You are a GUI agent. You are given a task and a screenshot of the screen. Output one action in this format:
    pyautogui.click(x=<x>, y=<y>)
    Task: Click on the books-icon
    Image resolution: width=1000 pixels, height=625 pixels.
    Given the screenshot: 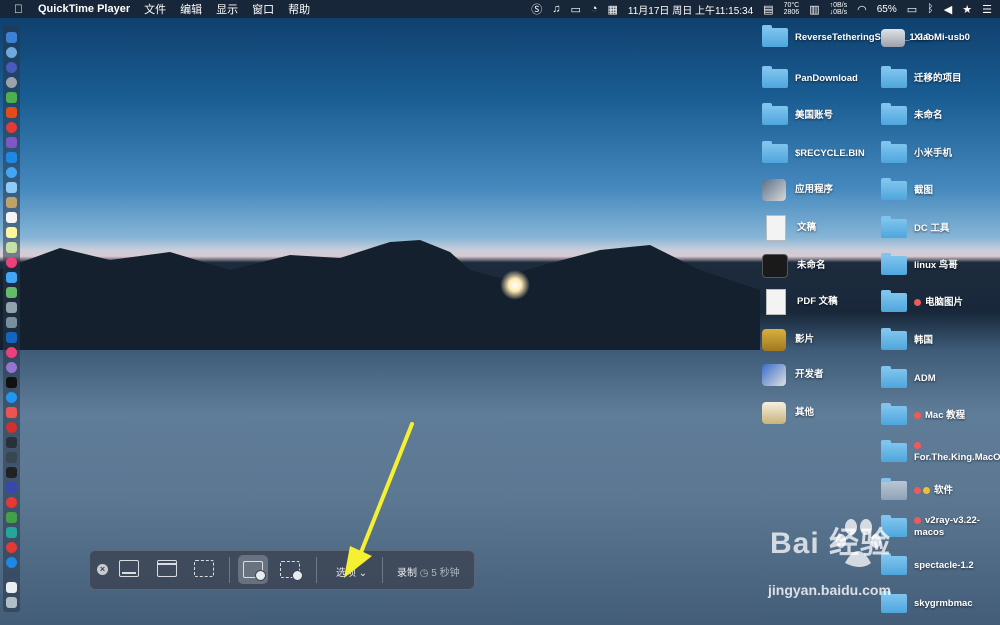 What is the action you would take?
    pyautogui.click(x=11, y=412)
    